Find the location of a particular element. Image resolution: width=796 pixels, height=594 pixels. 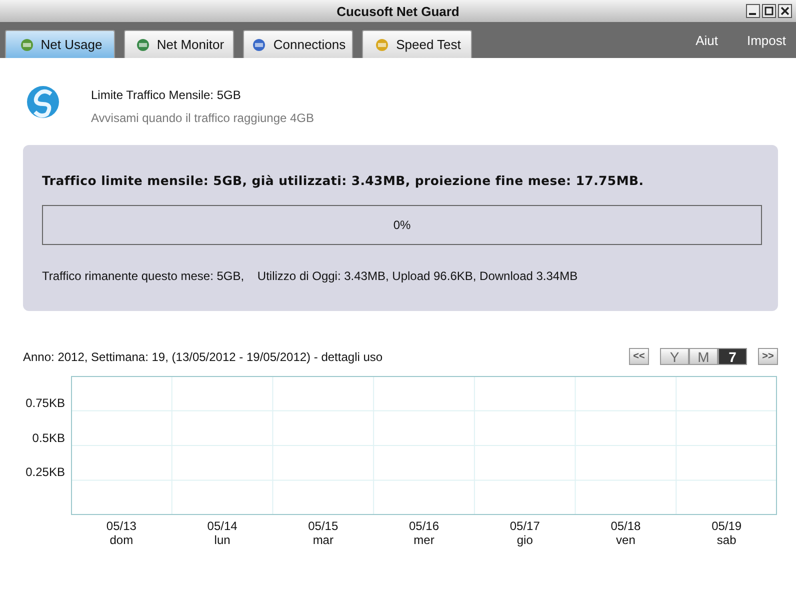

x-axis-date: 05/17 is located at coordinates (525, 526).